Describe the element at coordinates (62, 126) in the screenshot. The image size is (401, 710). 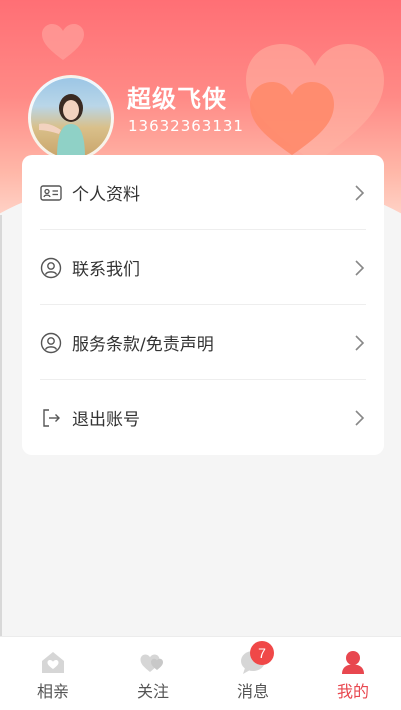
I see `avatar-photo` at that location.